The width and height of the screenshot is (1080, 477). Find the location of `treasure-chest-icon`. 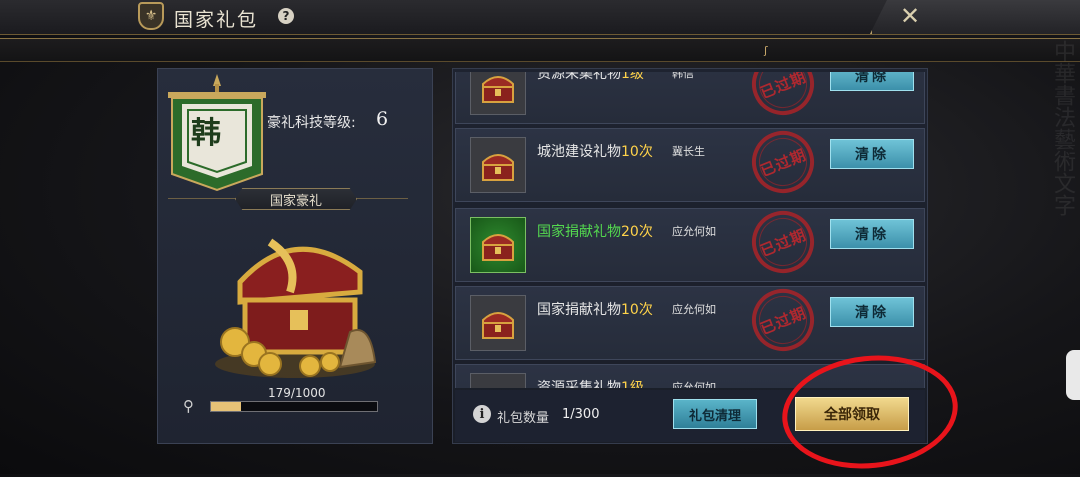

treasure-chest-icon is located at coordinates (296, 308).